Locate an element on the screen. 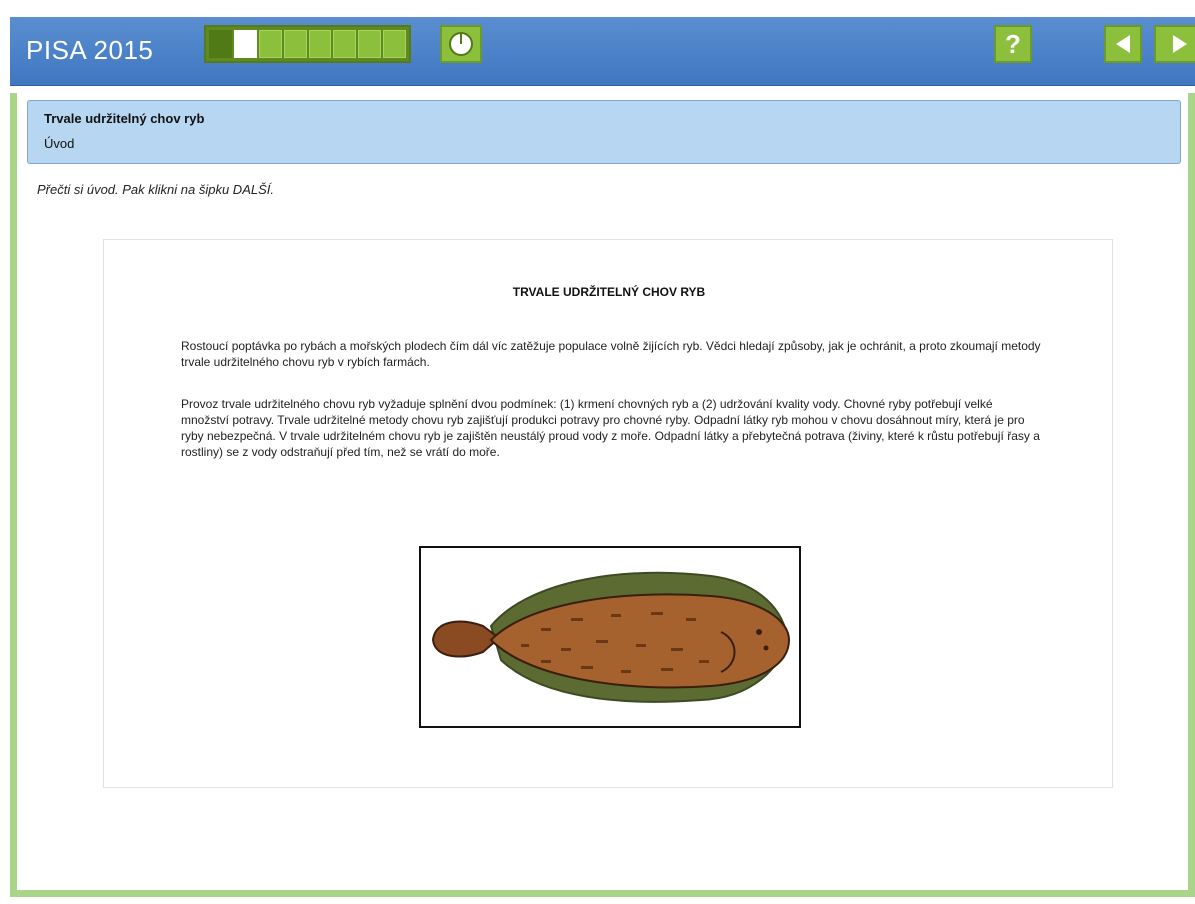 The height and width of the screenshot is (904, 1195). progress-segment-current is located at coordinates (245, 44).